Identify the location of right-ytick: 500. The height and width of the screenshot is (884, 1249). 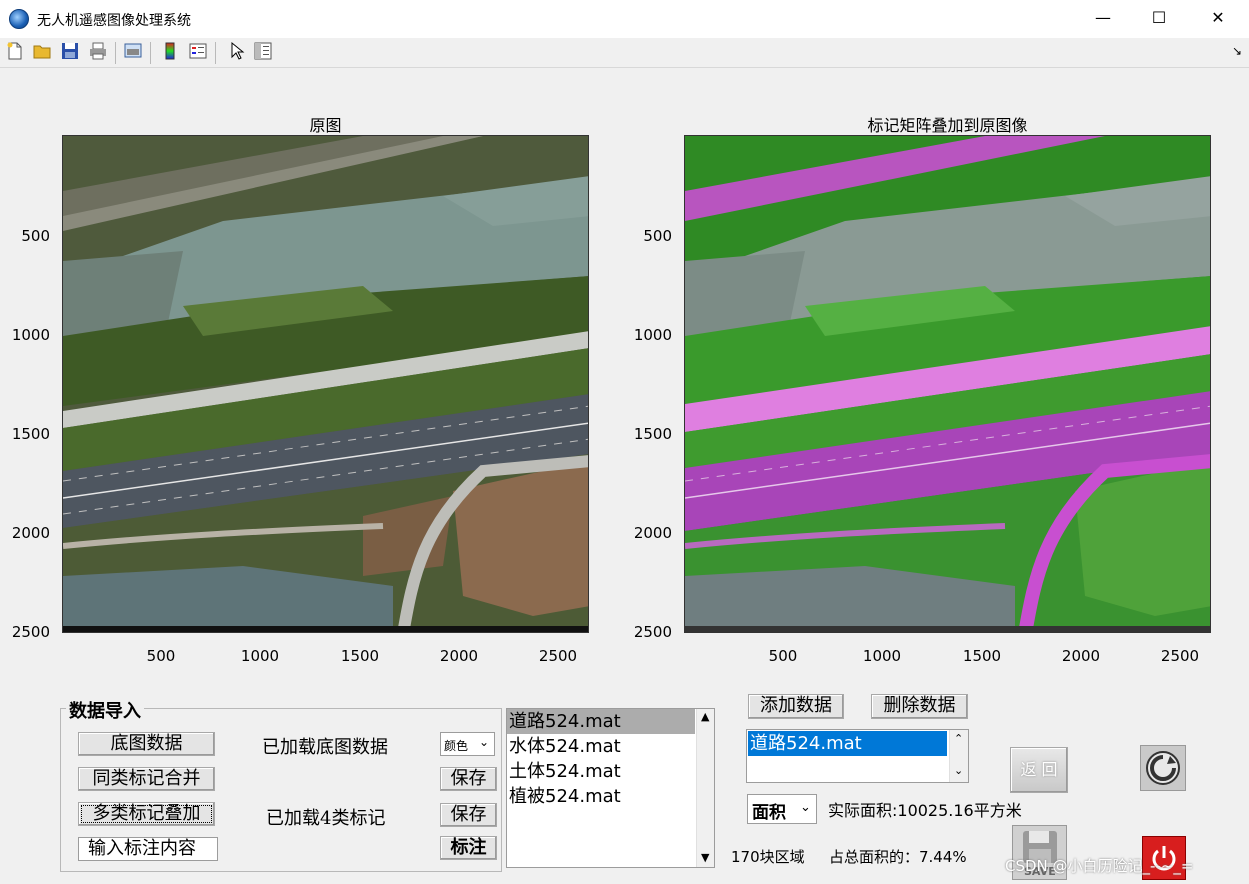
(657, 236).